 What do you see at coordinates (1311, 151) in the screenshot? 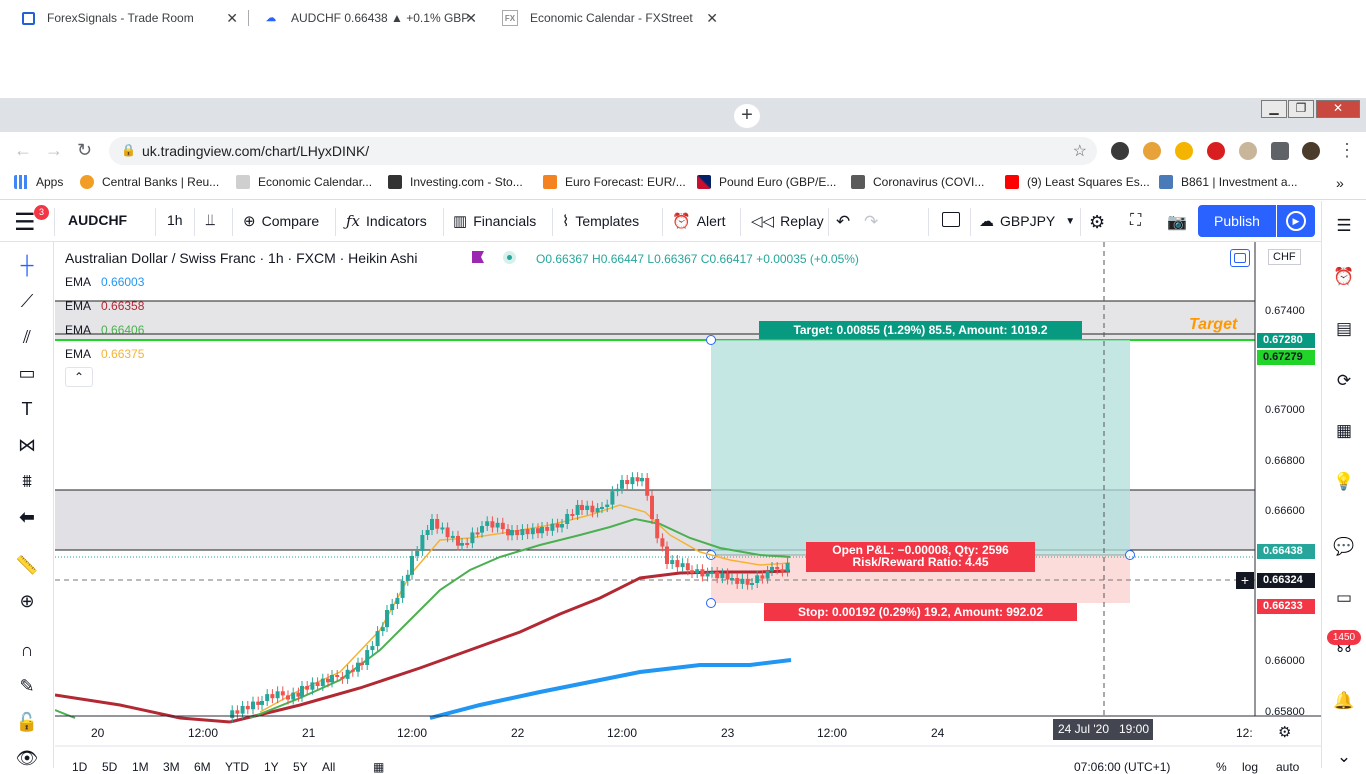
I see `profile-avatar` at bounding box center [1311, 151].